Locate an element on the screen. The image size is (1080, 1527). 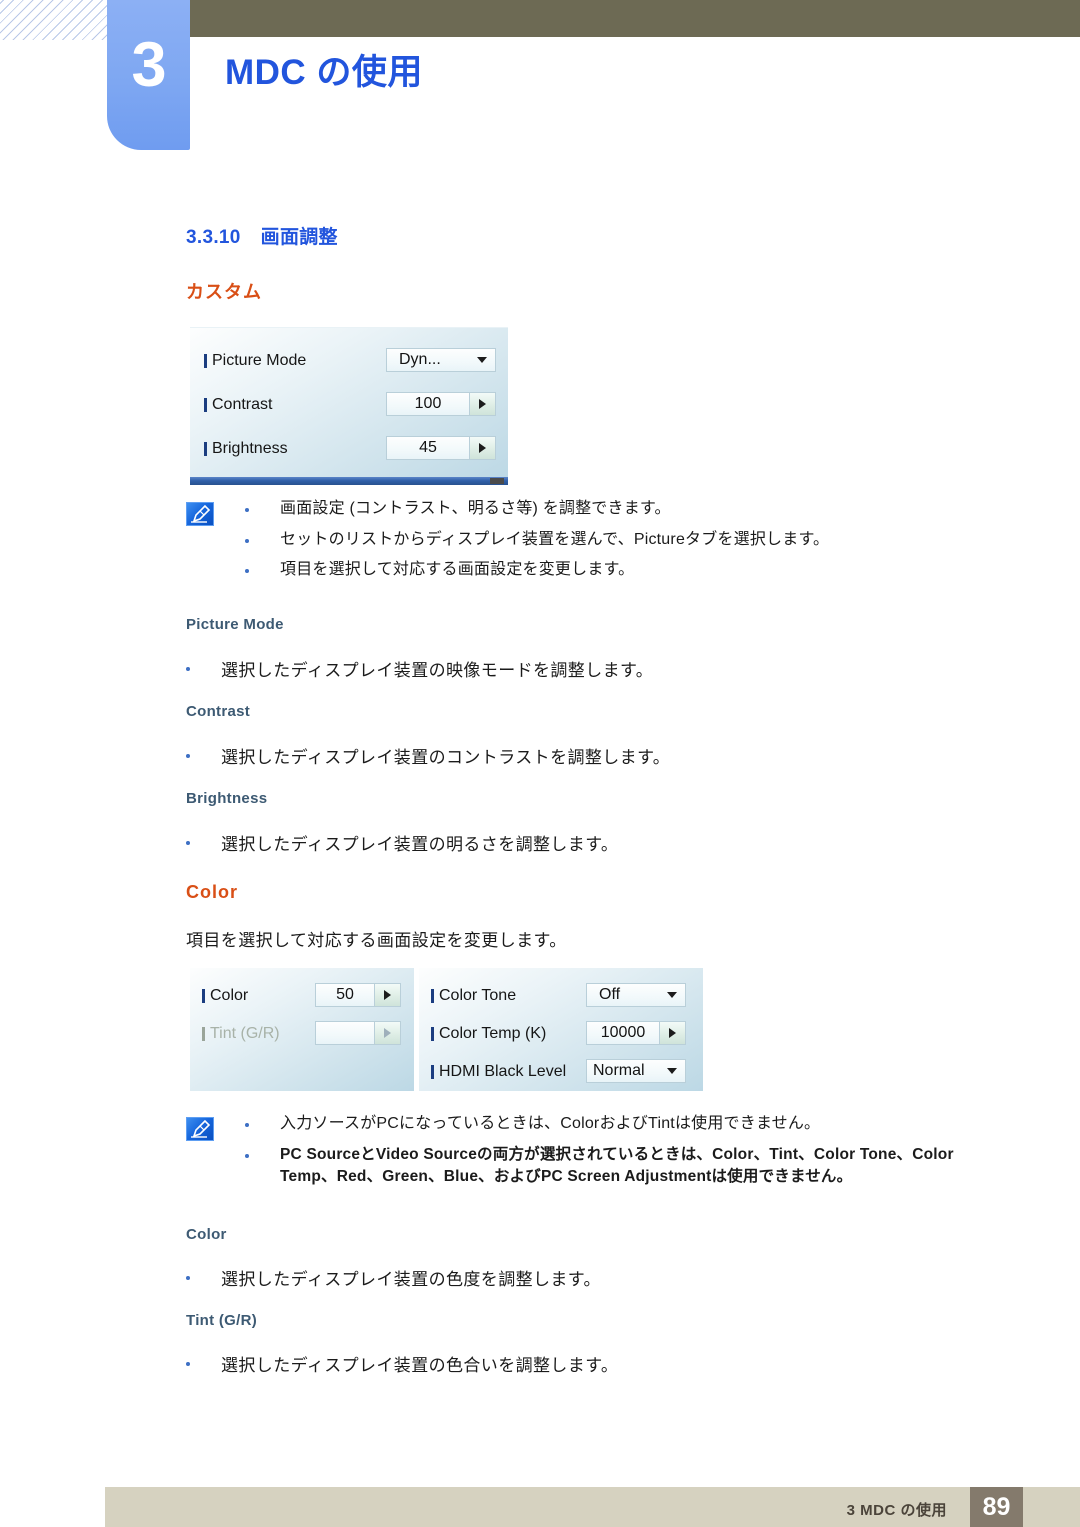
contrast-stepper: 100 is located at coordinates (441, 404).